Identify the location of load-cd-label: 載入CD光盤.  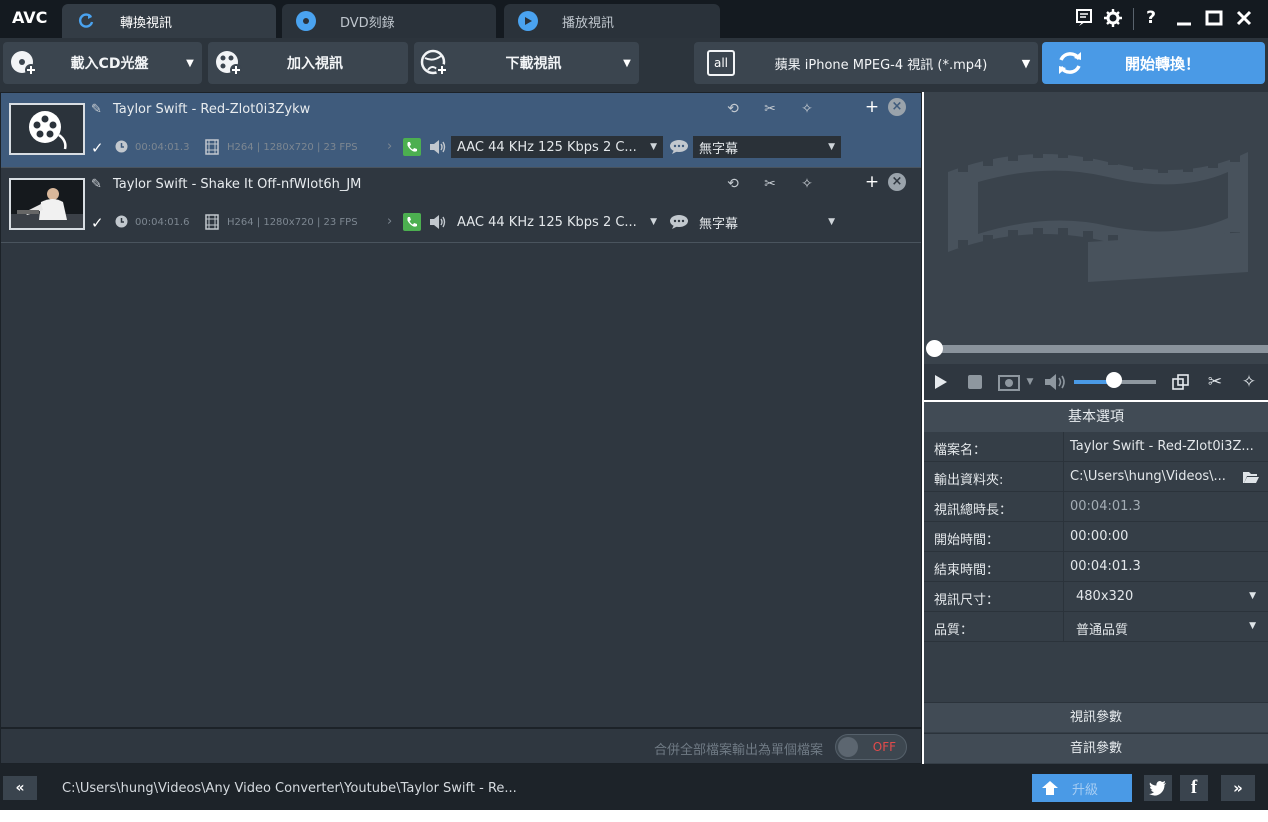
(109, 64).